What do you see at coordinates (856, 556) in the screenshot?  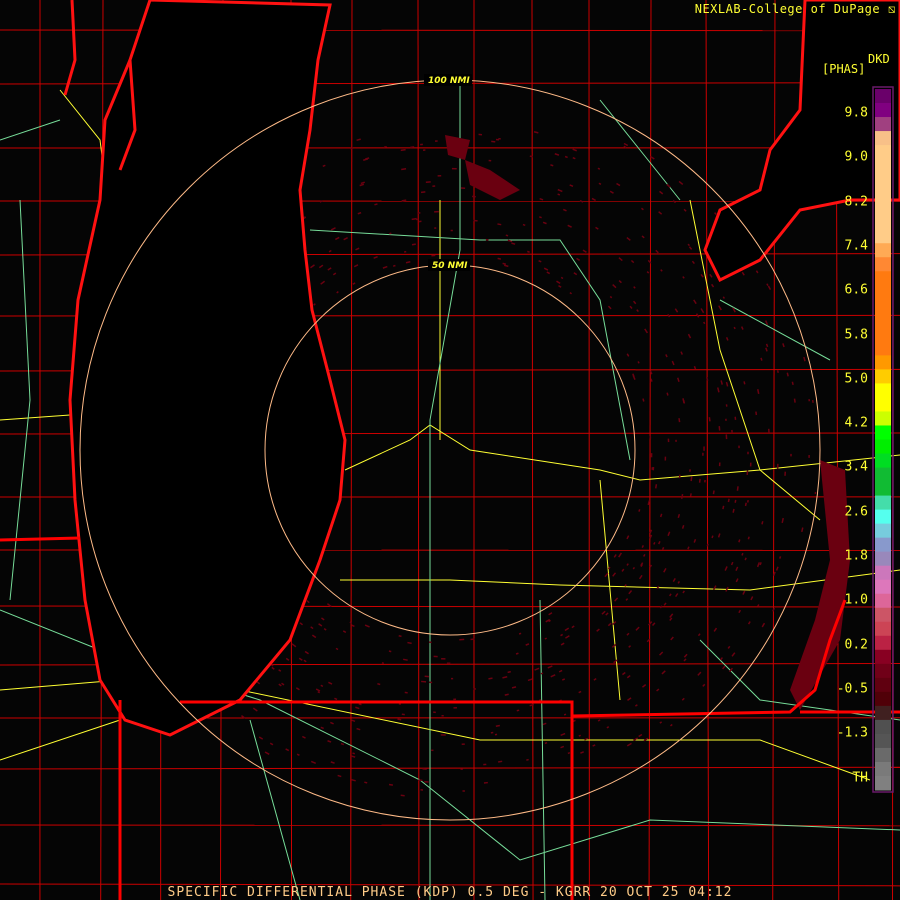 I see `legend-tick: 1.8` at bounding box center [856, 556].